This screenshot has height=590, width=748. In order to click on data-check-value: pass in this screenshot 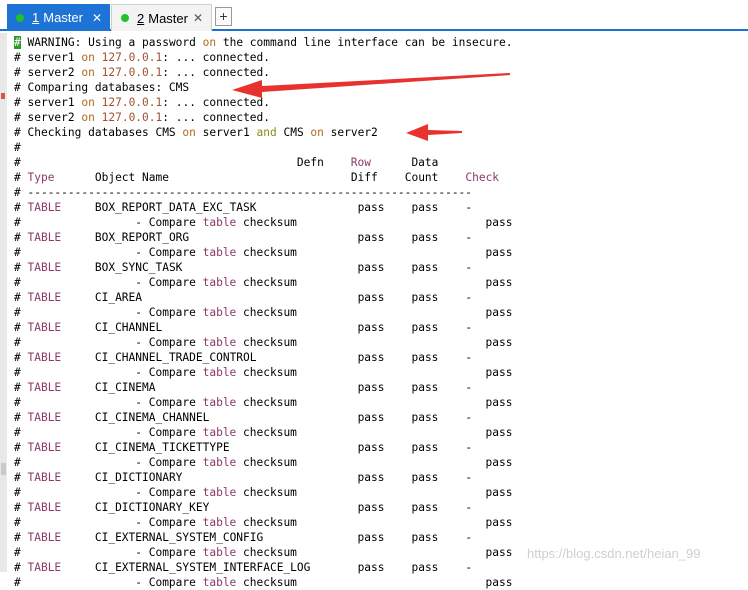, I will do `click(499, 582)`.